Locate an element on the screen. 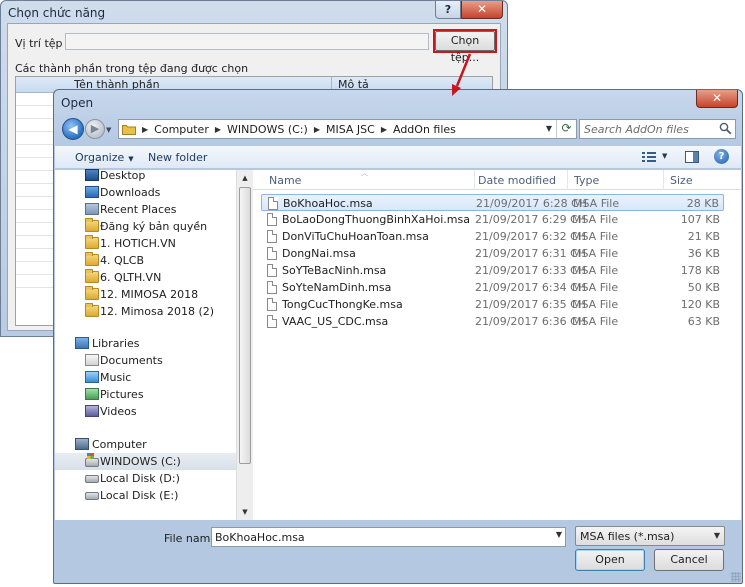  nav-item-libraries: Libraries is located at coordinates (145, 343).